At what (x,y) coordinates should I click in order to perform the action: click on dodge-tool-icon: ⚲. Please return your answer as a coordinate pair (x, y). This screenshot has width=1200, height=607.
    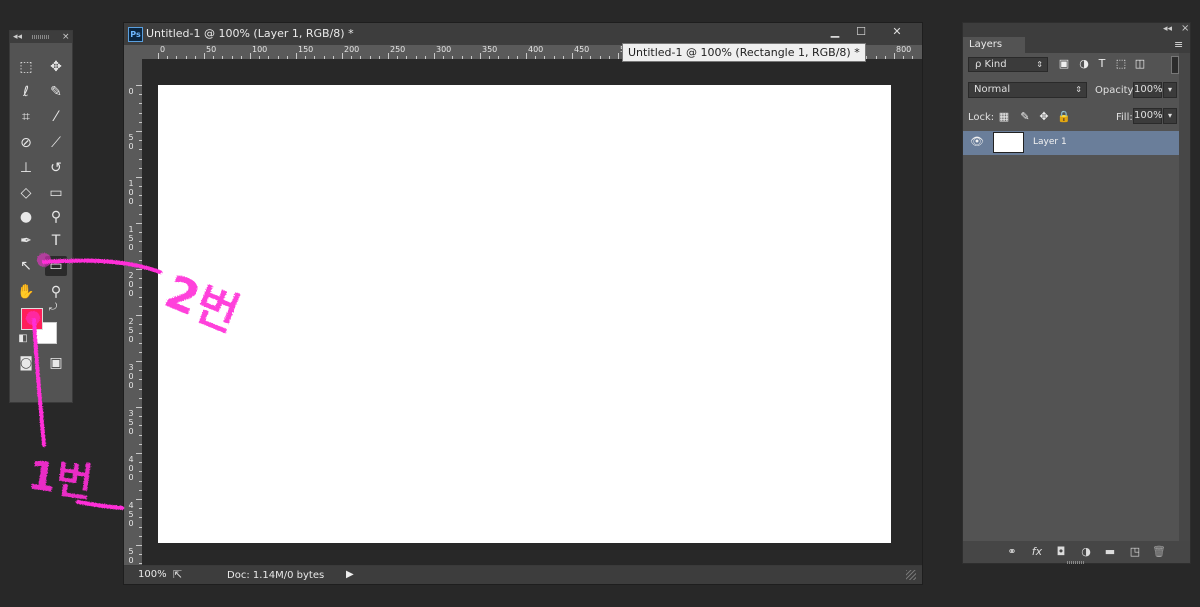
    Looking at the image, I should click on (56, 217).